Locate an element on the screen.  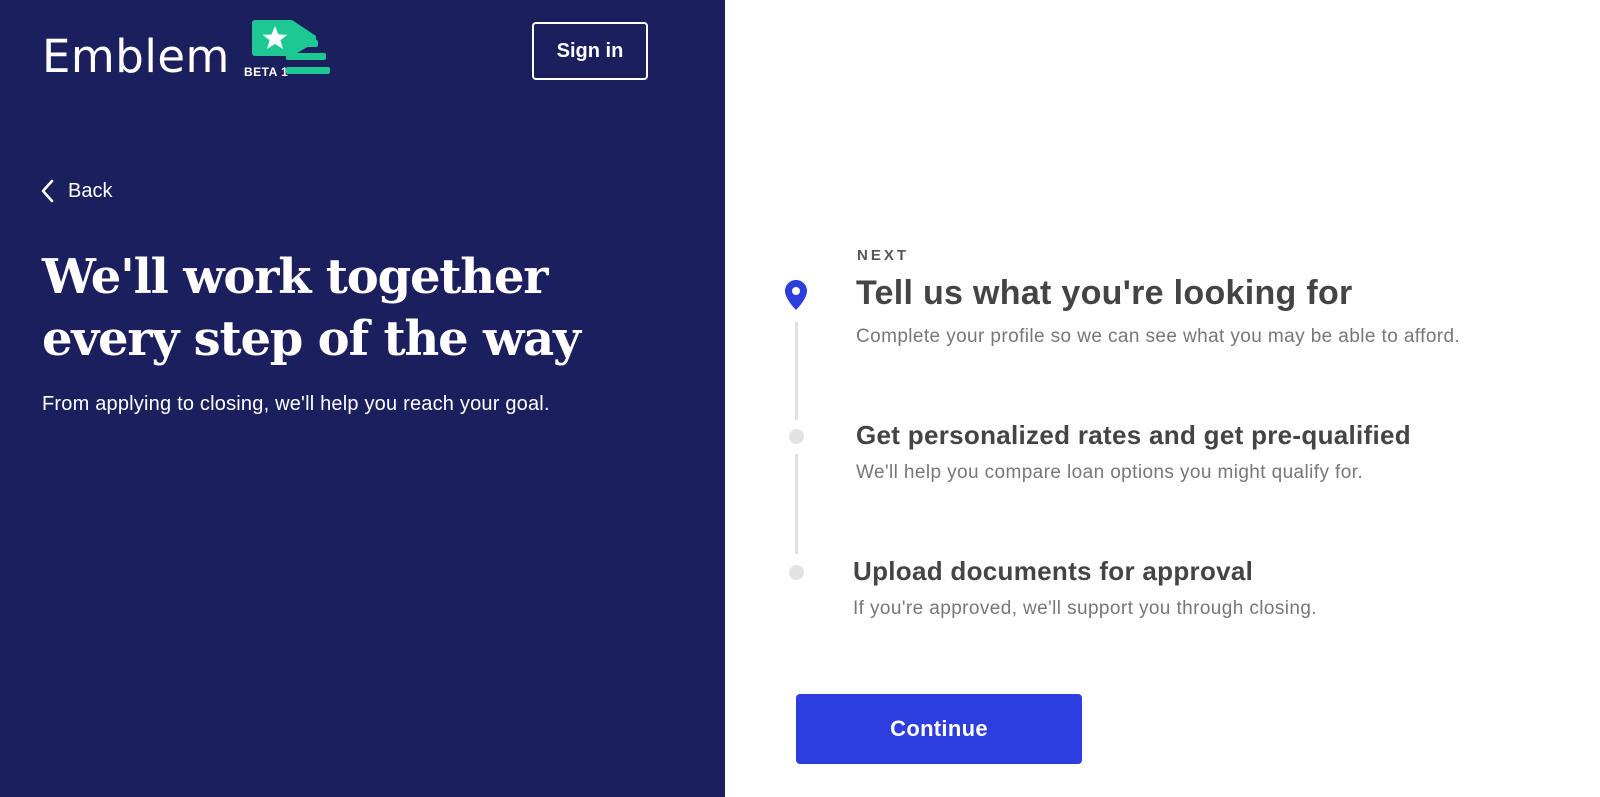
emblem-logo: Emblem BETA 1 is located at coordinates (192, 51).